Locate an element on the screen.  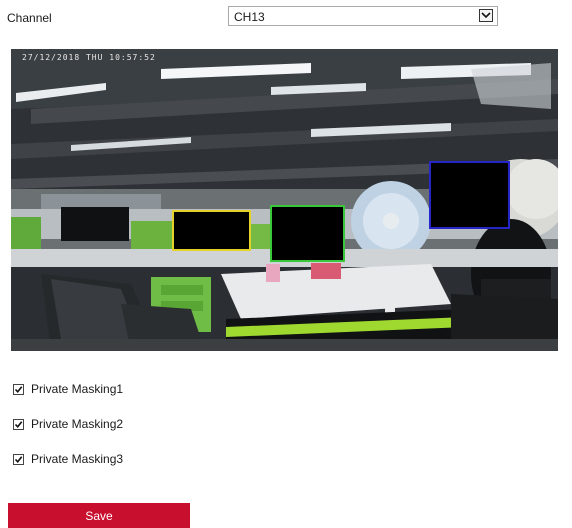
masking-row-1: Private Masking1 is located at coordinates (68, 389).